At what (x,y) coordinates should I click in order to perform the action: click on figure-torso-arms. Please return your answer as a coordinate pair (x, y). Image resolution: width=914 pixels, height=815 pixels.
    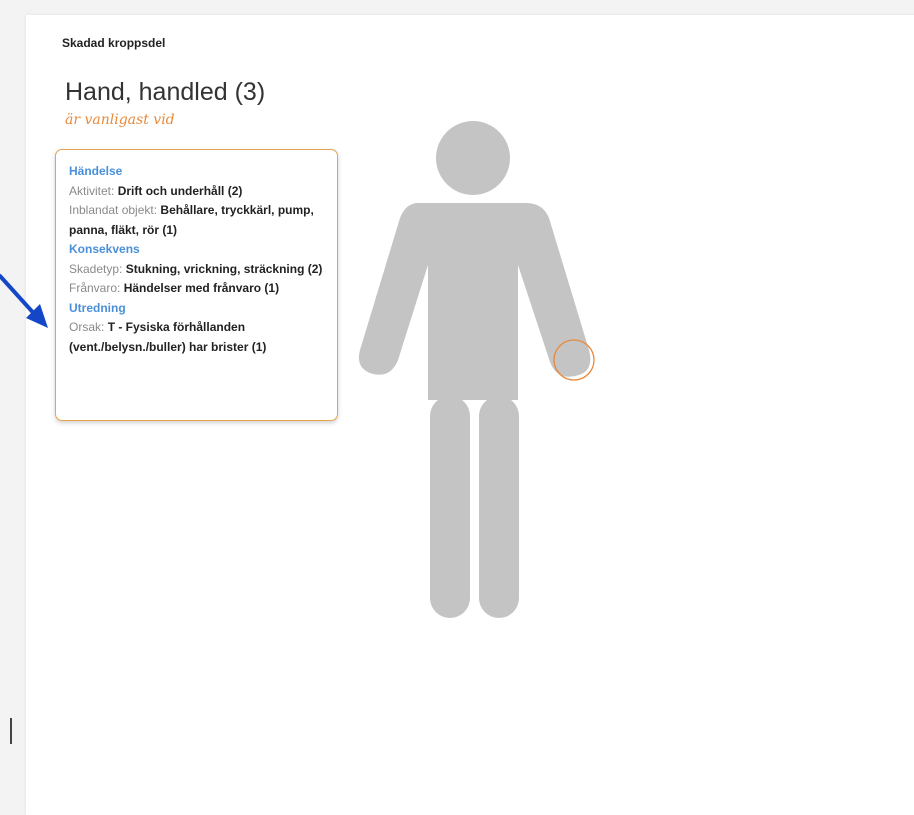
    Looking at the image, I should click on (474, 301).